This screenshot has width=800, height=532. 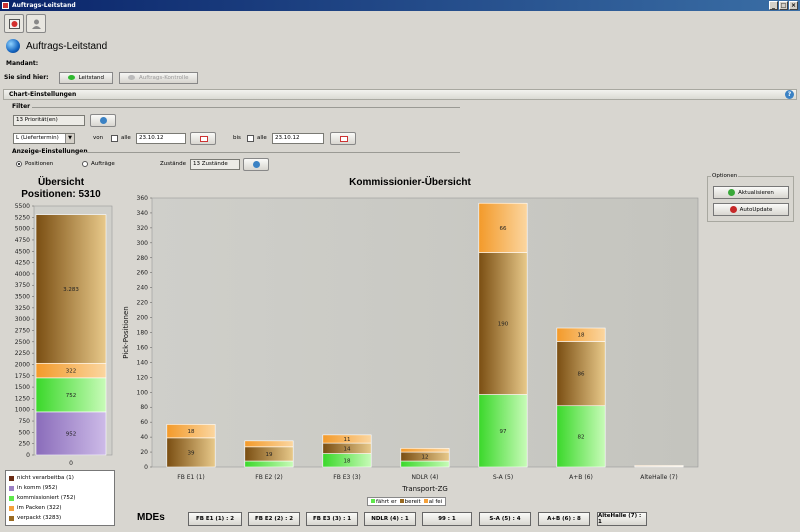 I want to click on radio-orders-label: Aufträge, so click(x=103, y=164).